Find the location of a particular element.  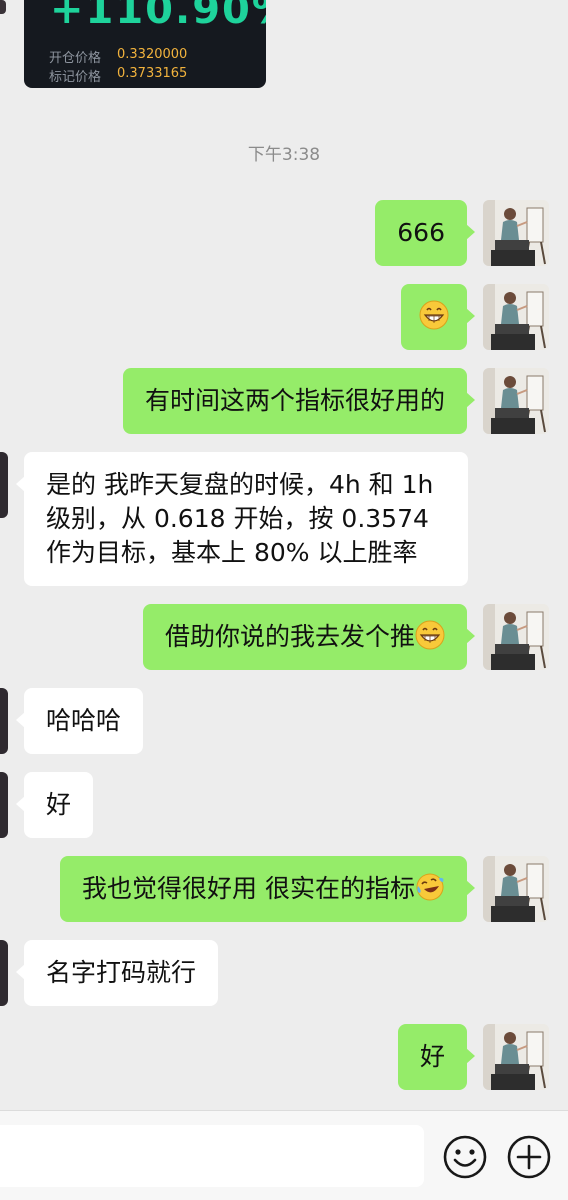

message-text: 哈哈哈 is located at coordinates (84, 720).